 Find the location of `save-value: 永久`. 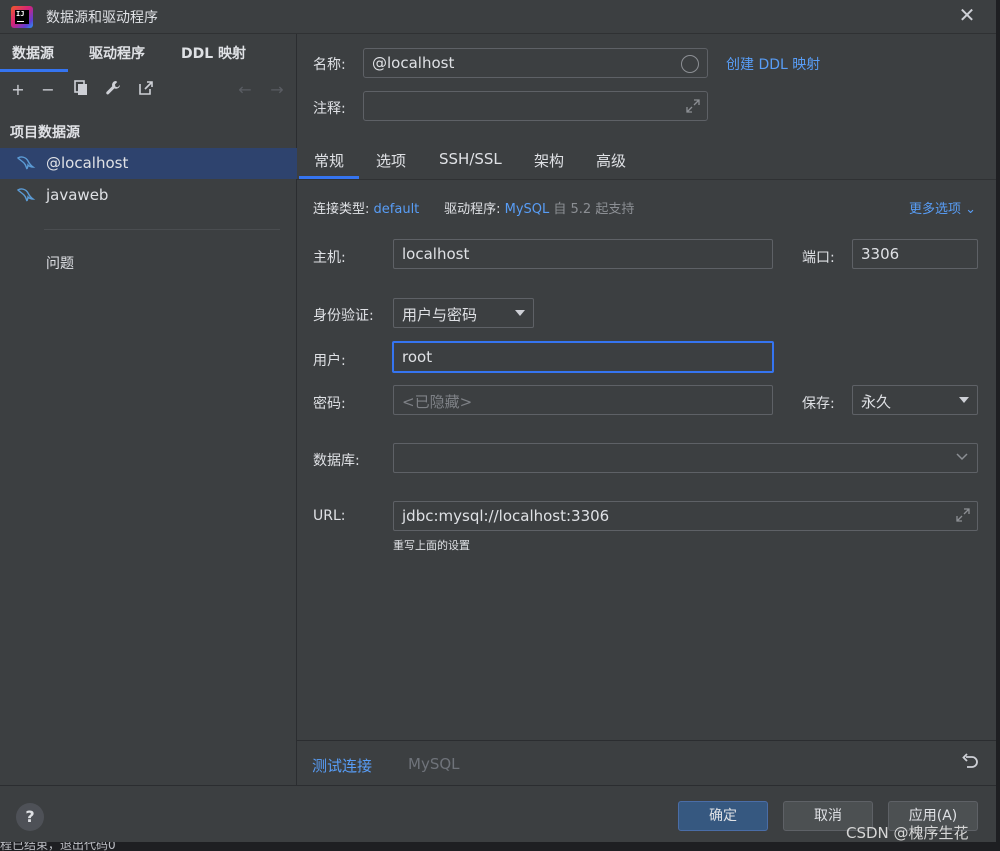

save-value: 永久 is located at coordinates (876, 402).